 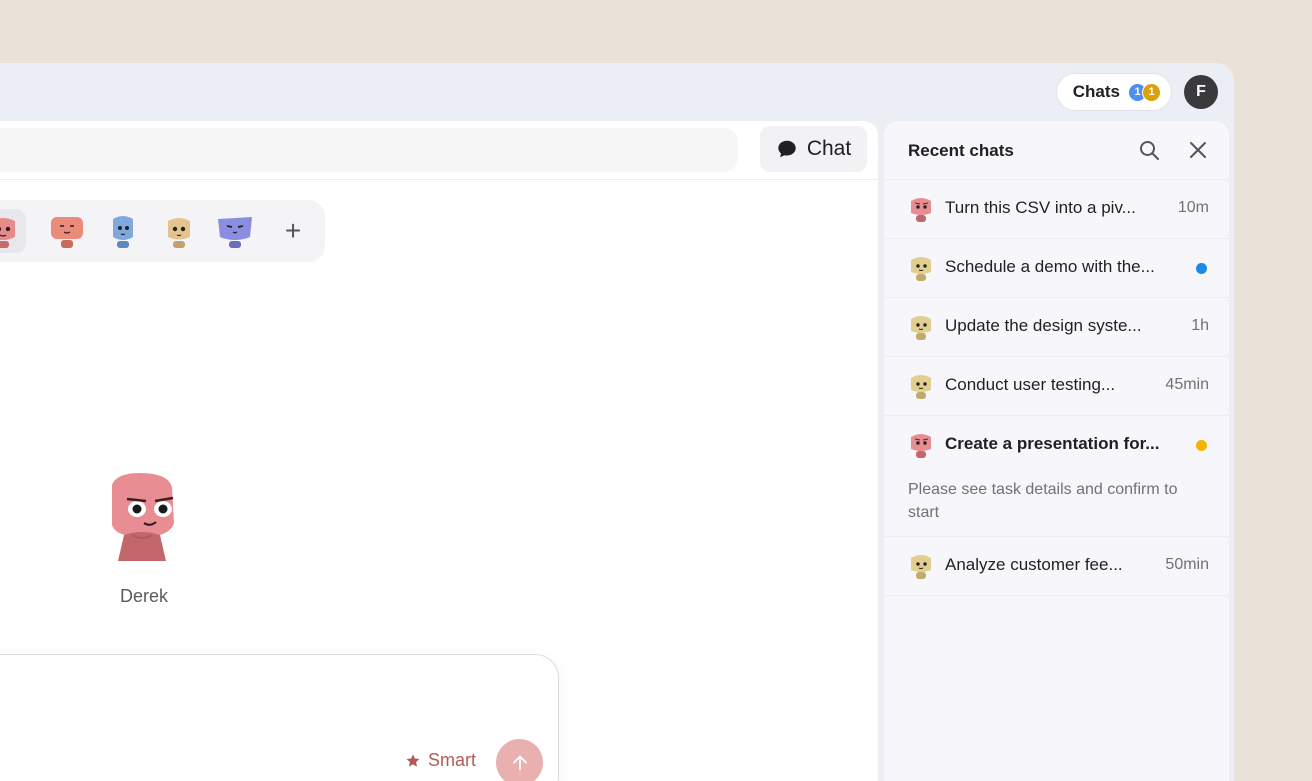 I want to click on chat-badges: 1 1, so click(x=1144, y=92).